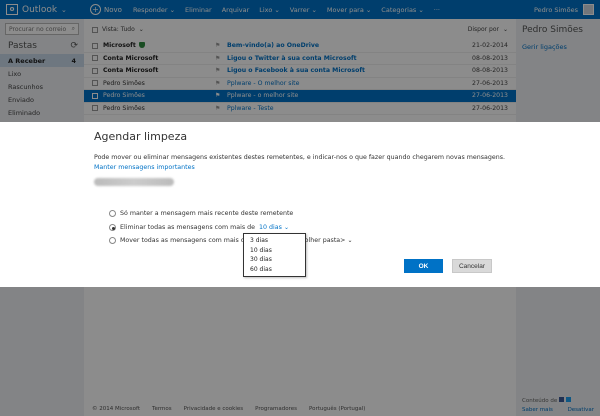 The width and height of the screenshot is (600, 416). Describe the element at coordinates (423, 266) in the screenshot. I see `ok-button: OK` at that location.